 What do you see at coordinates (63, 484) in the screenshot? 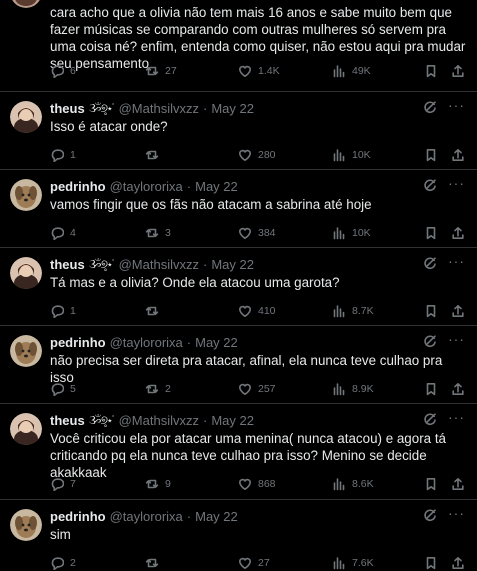
I see `reply-button: 7` at bounding box center [63, 484].